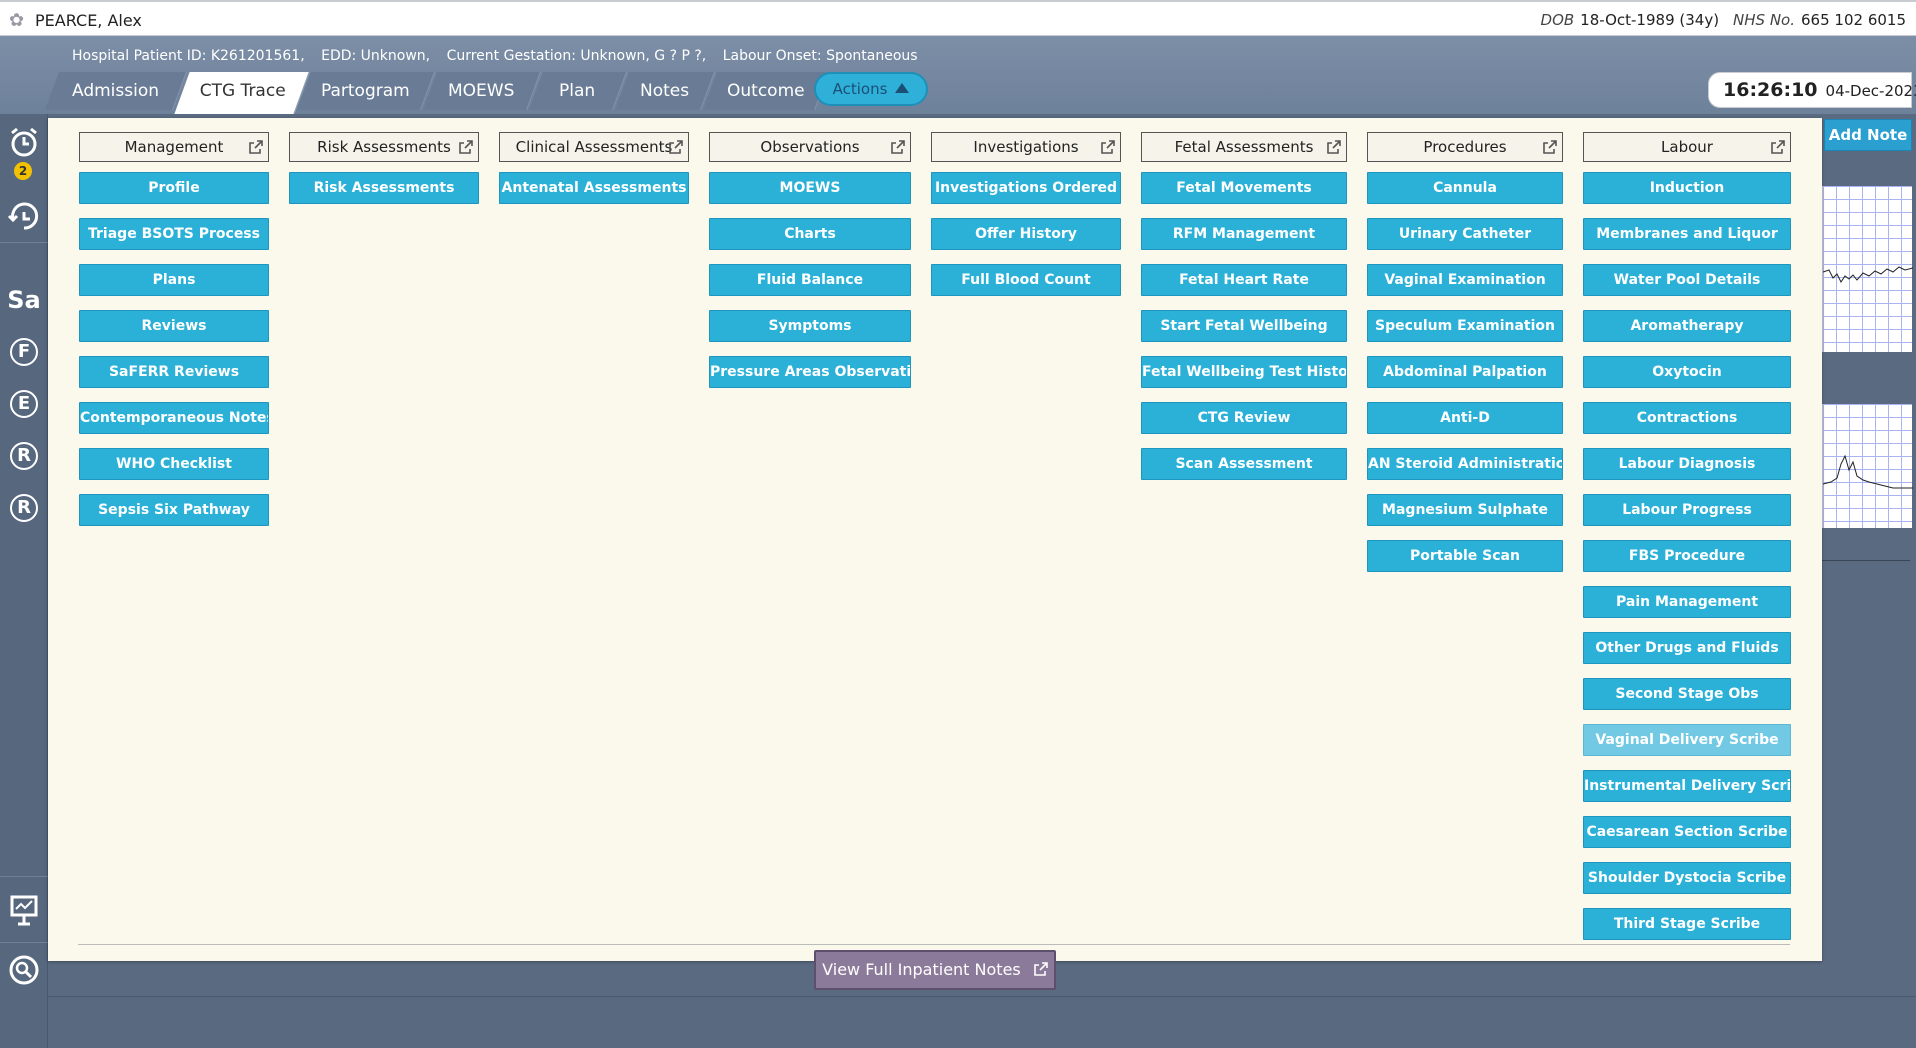 The width and height of the screenshot is (1916, 1048). I want to click on column-header-investigations: Investigations, so click(1026, 147).